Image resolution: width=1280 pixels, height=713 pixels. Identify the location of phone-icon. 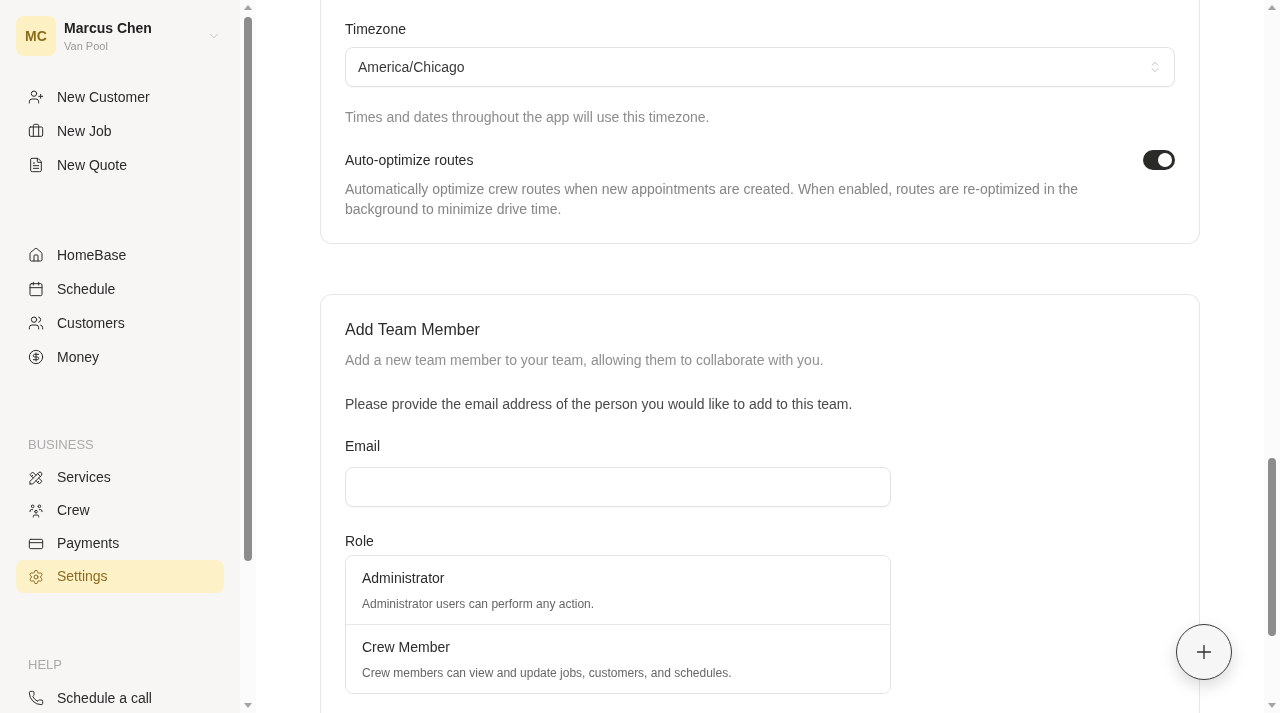
(36, 698).